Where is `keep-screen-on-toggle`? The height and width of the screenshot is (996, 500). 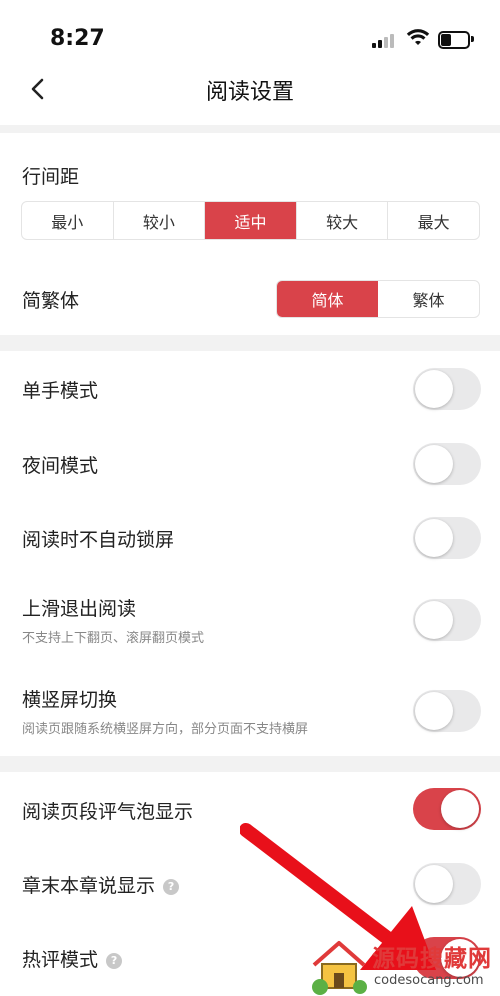
keep-screen-on-toggle is located at coordinates (447, 538).